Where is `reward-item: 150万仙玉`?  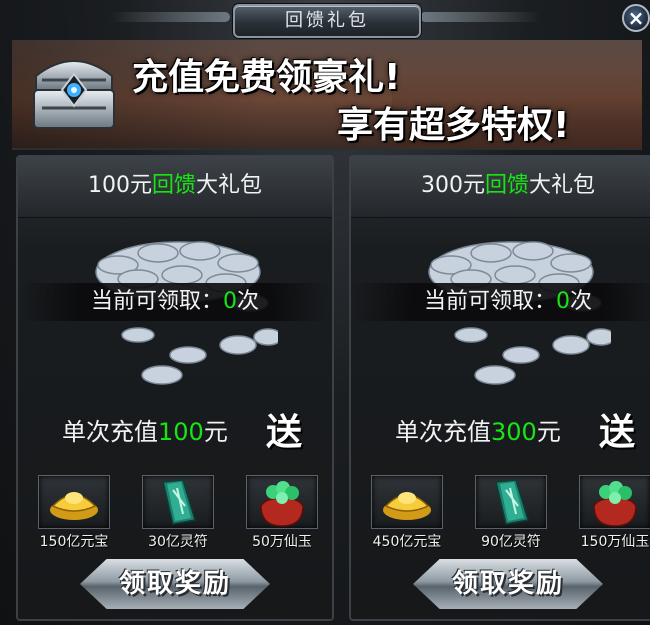
reward-item: 150万仙玉 is located at coordinates (612, 513).